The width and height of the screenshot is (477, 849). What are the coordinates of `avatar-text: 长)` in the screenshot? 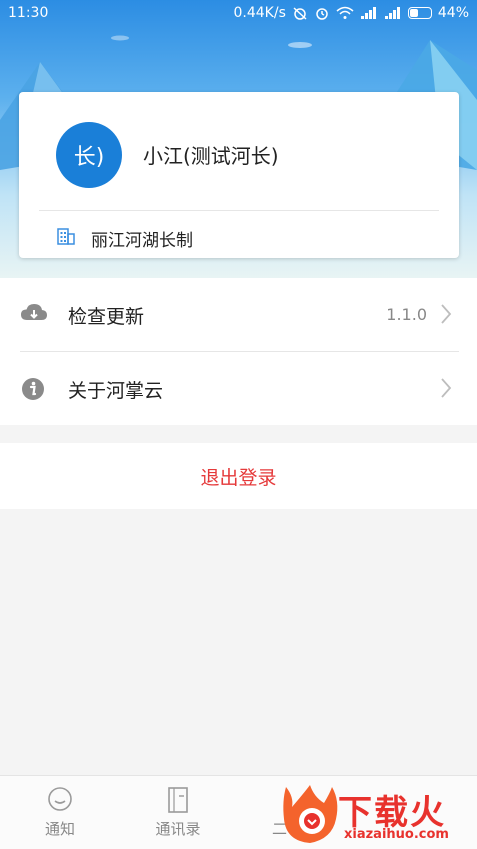 It's located at (89, 157).